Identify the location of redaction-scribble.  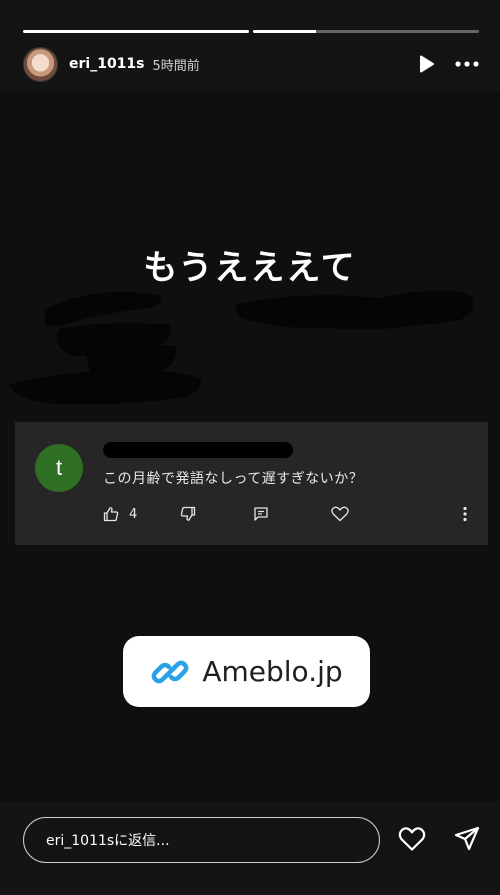
(241, 347).